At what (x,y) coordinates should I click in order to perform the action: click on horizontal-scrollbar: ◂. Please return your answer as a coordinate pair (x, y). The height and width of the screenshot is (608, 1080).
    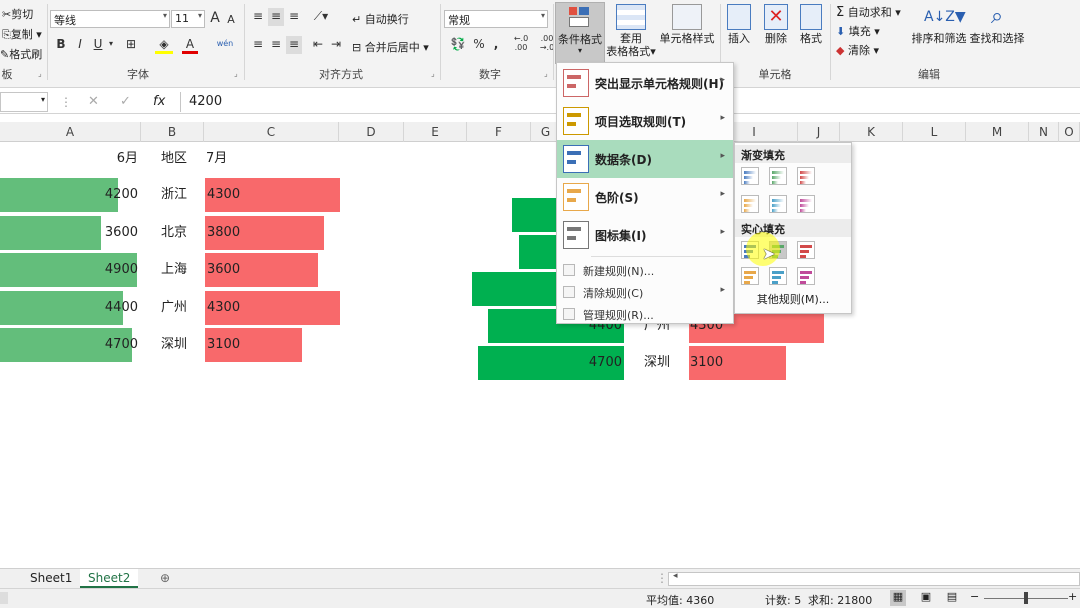
    Looking at the image, I should click on (874, 578).